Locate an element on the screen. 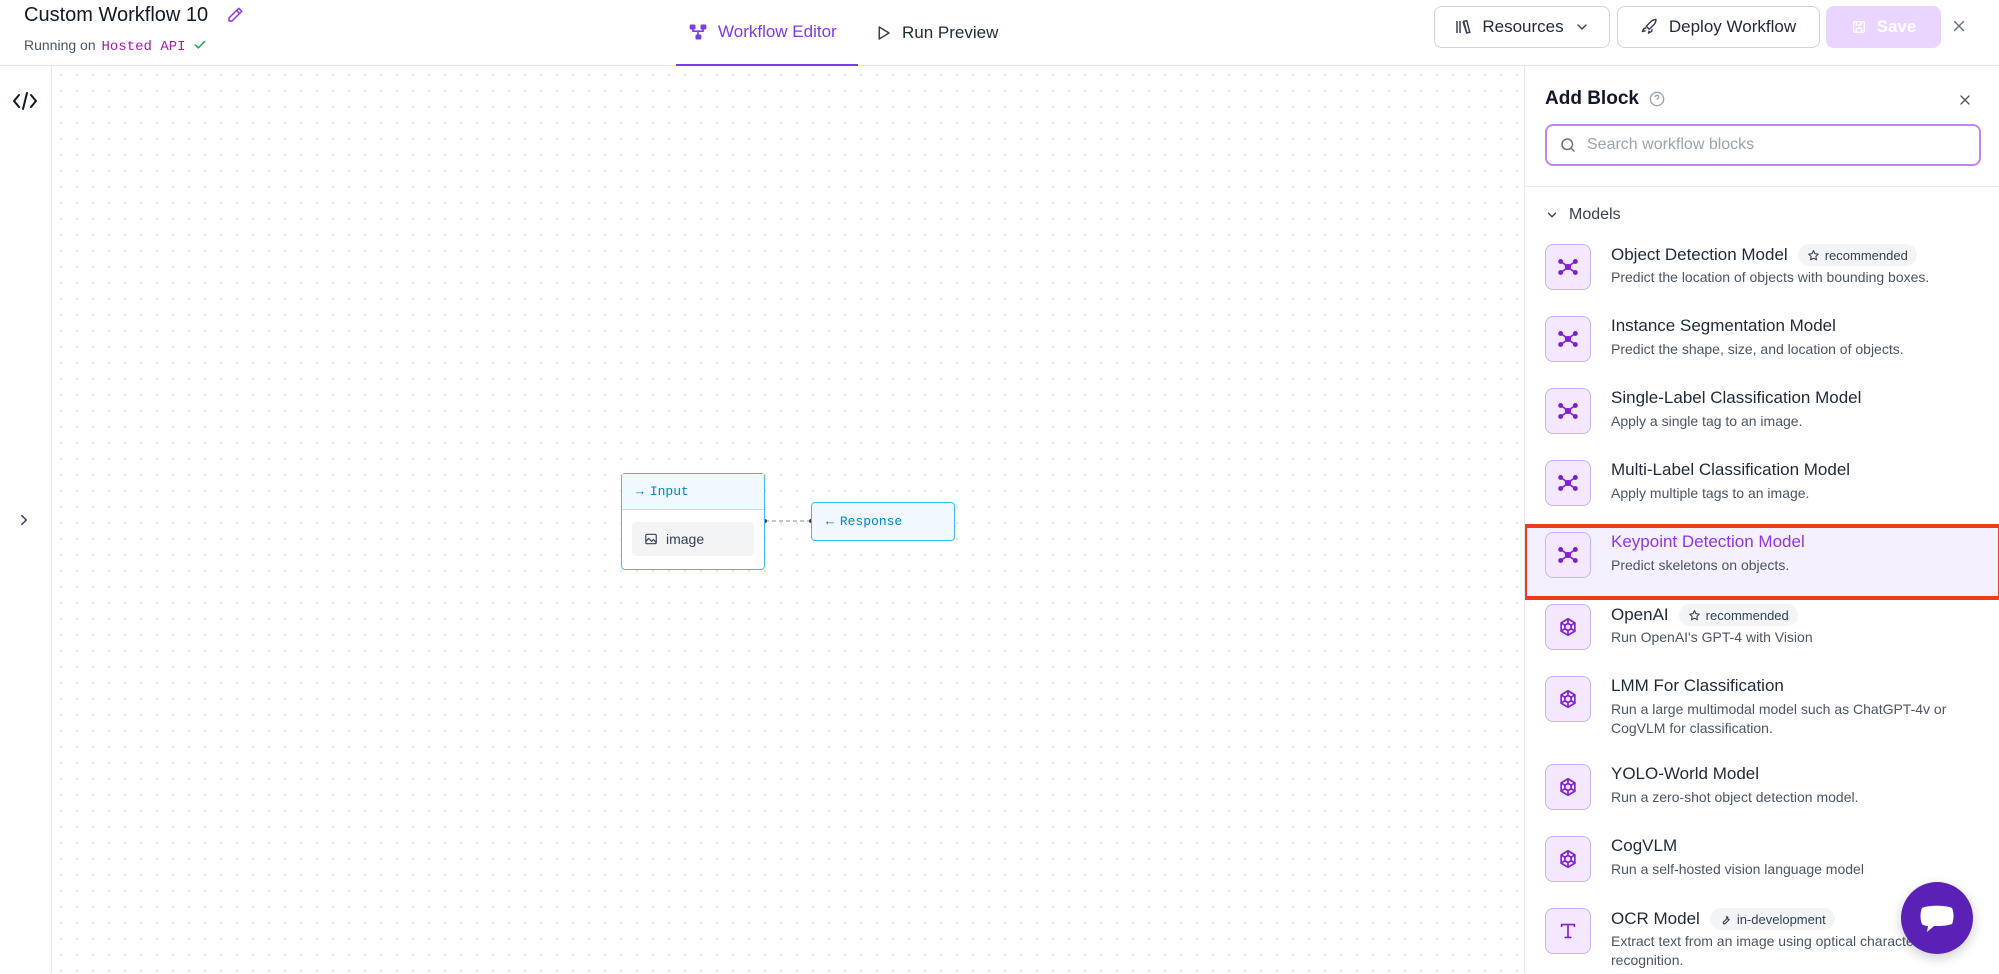 This screenshot has width=1999, height=974. rocket-icon is located at coordinates (1649, 26).